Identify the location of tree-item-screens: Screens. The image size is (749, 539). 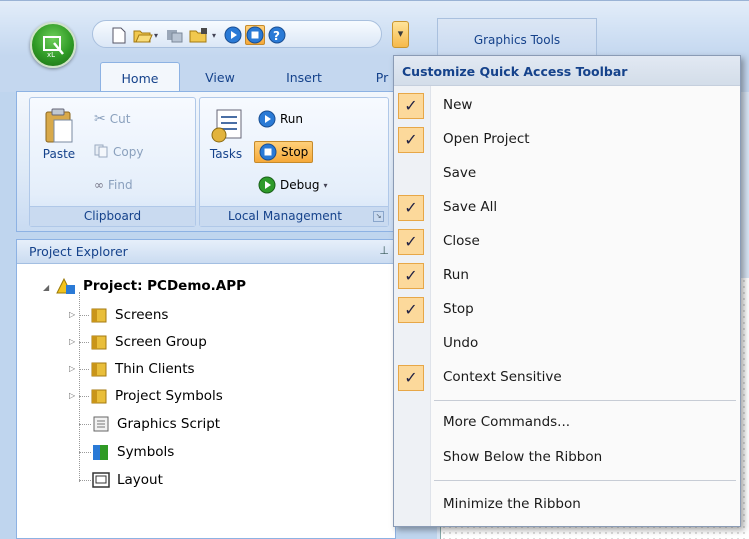
(129, 315).